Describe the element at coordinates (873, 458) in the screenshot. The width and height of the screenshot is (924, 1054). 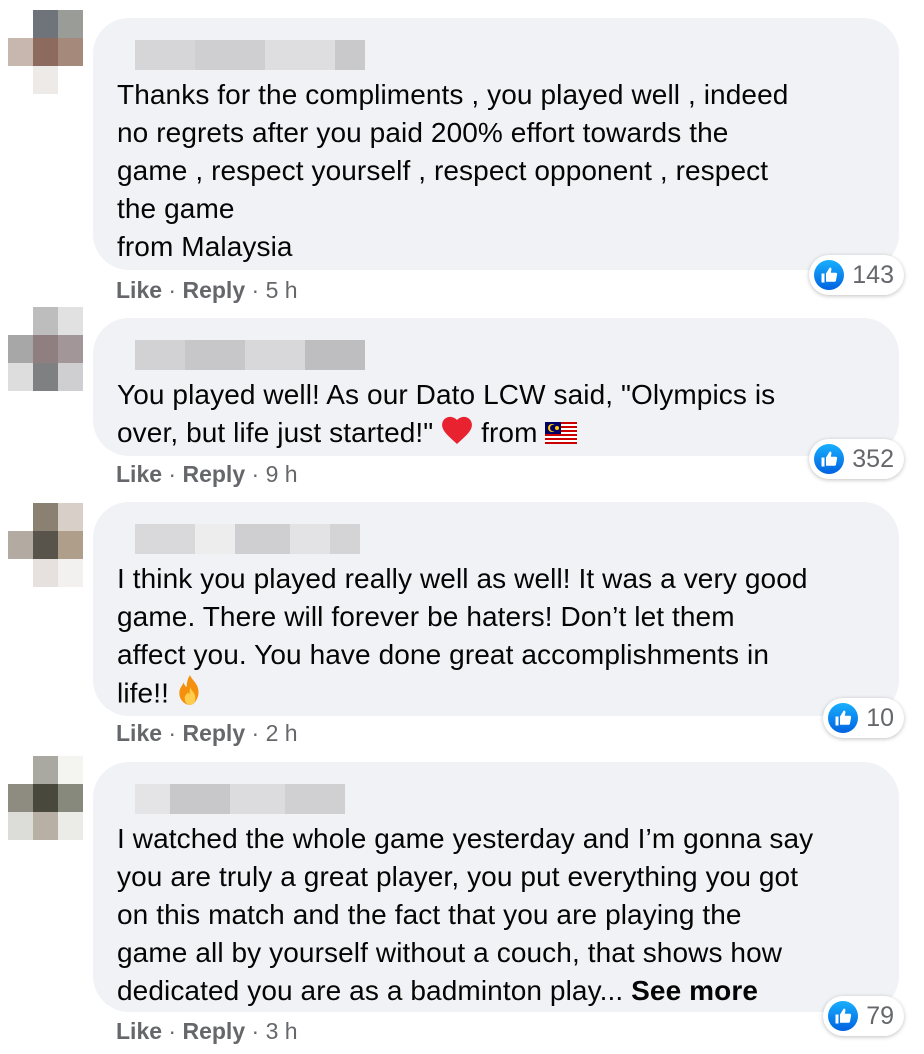
I see `reaction-number: 352` at that location.